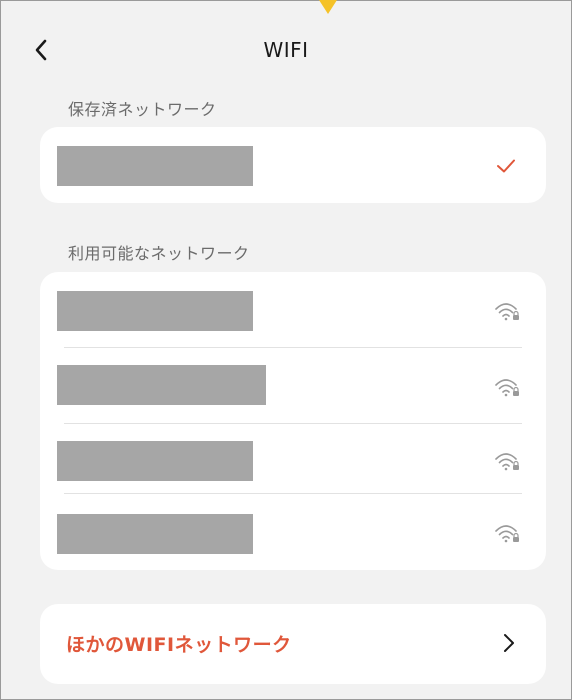 Image resolution: width=572 pixels, height=700 pixels. I want to click on chevron-right-icon, so click(509, 643).